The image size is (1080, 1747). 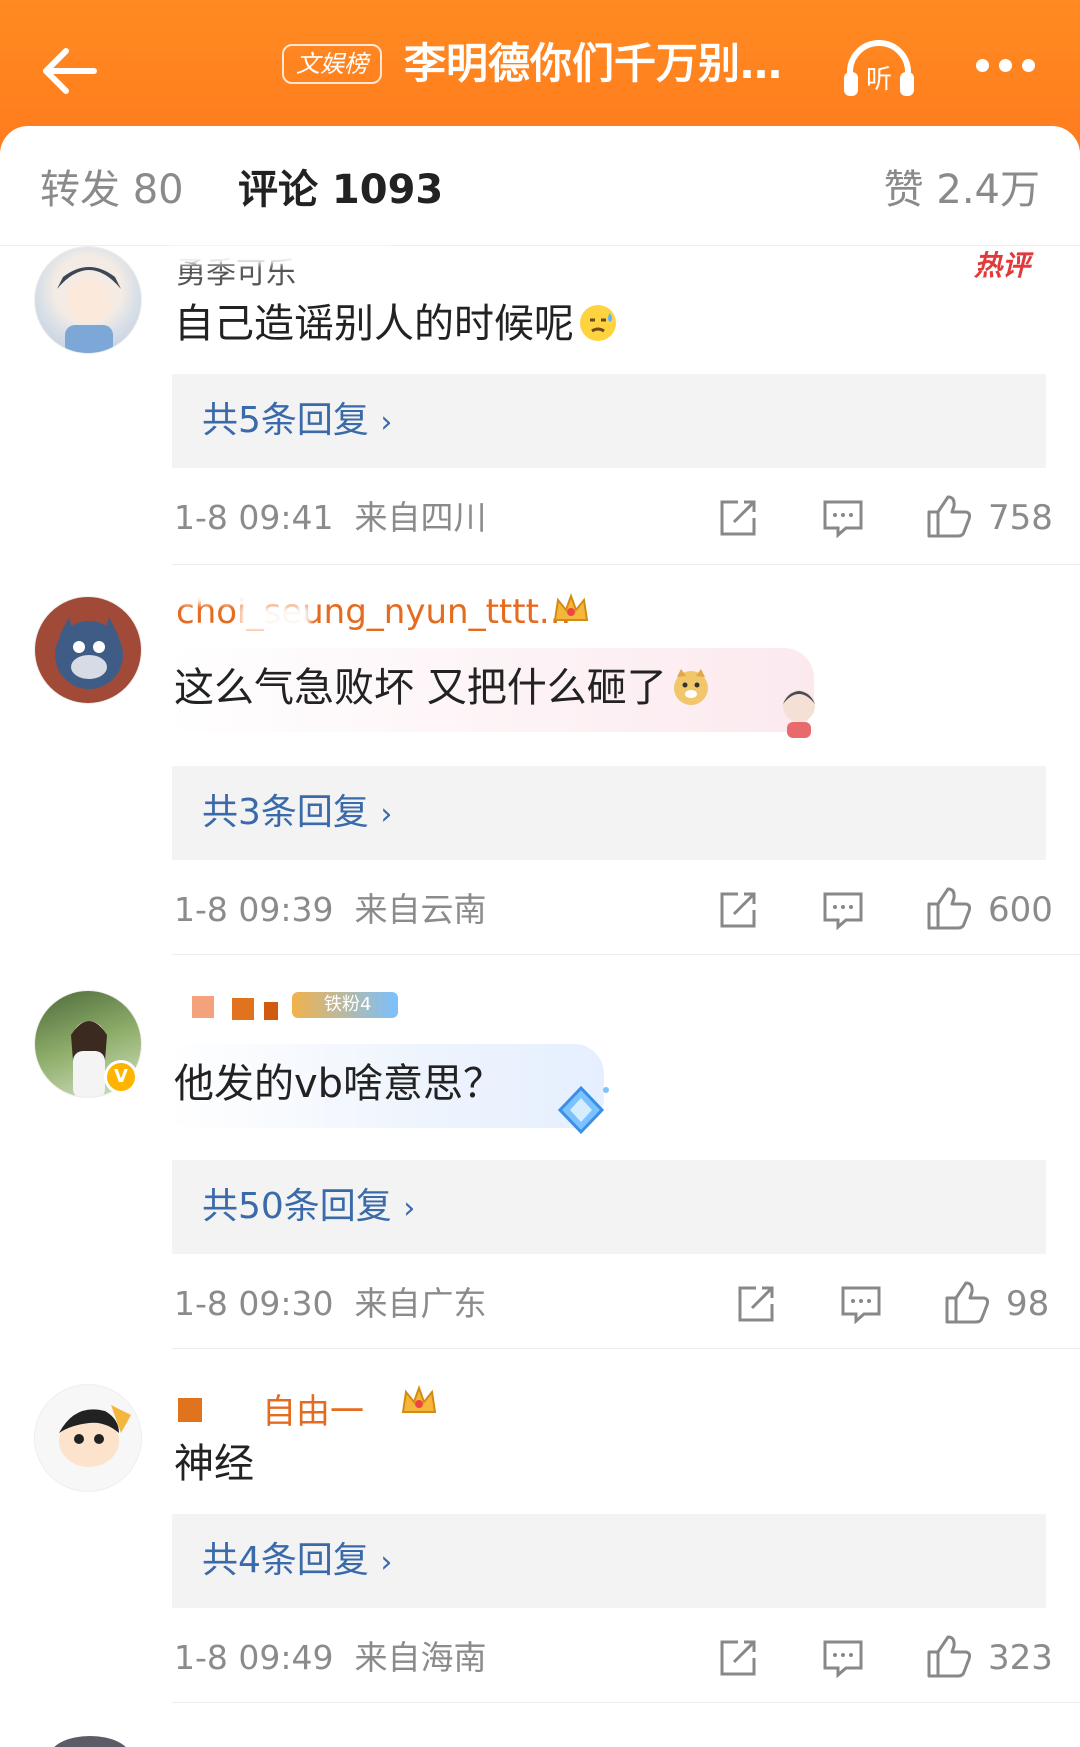 What do you see at coordinates (121, 1077) in the screenshot?
I see `verified-badge-icon: V` at bounding box center [121, 1077].